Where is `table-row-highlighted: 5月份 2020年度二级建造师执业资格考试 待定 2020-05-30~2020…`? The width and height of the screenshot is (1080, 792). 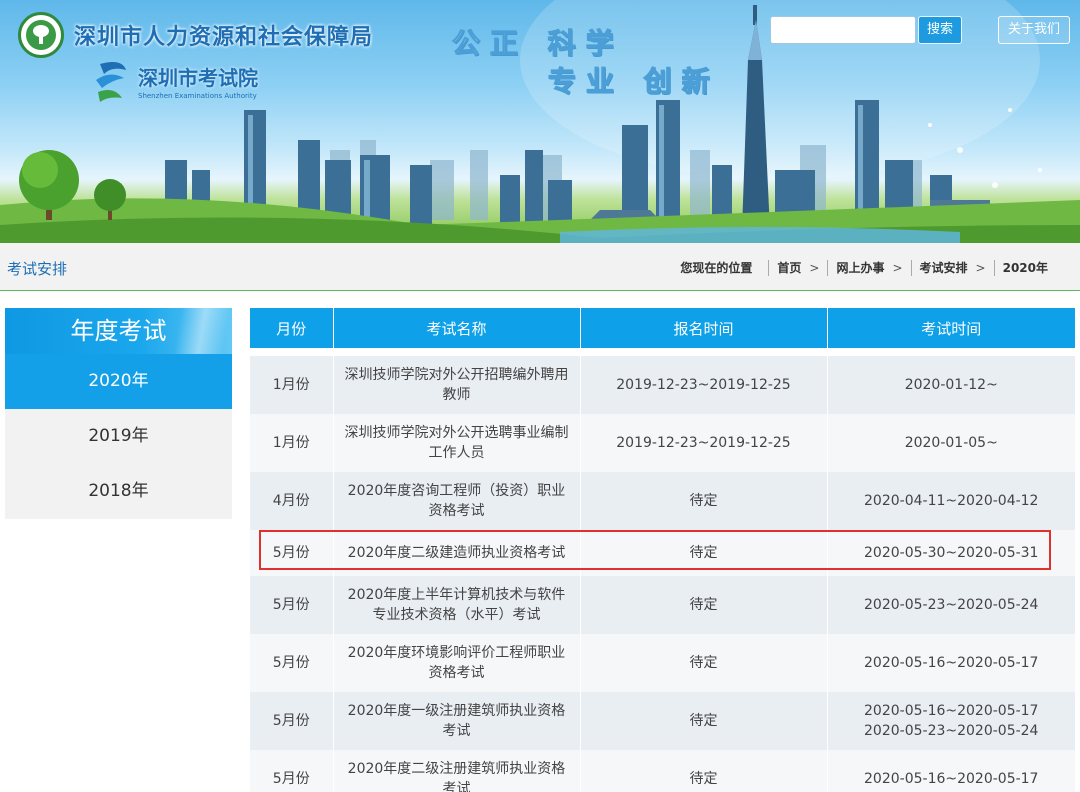
table-row-highlighted: 5月份 2020年度二级建造师执业资格考试 待定 2020-05-30~2020… is located at coordinates (662, 553).